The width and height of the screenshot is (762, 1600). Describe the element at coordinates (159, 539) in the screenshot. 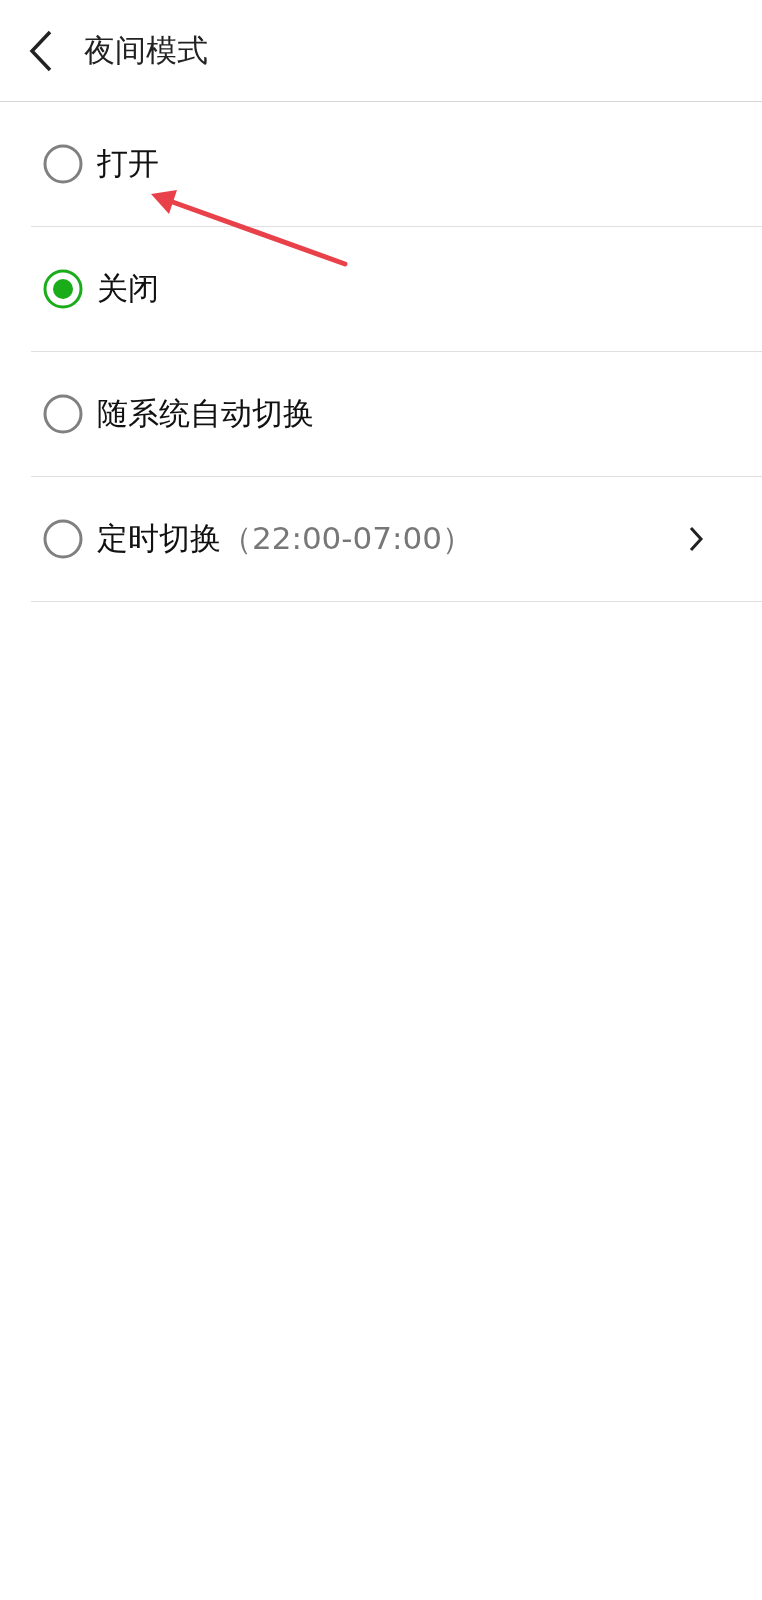

I see `option-label: 定时切换` at that location.